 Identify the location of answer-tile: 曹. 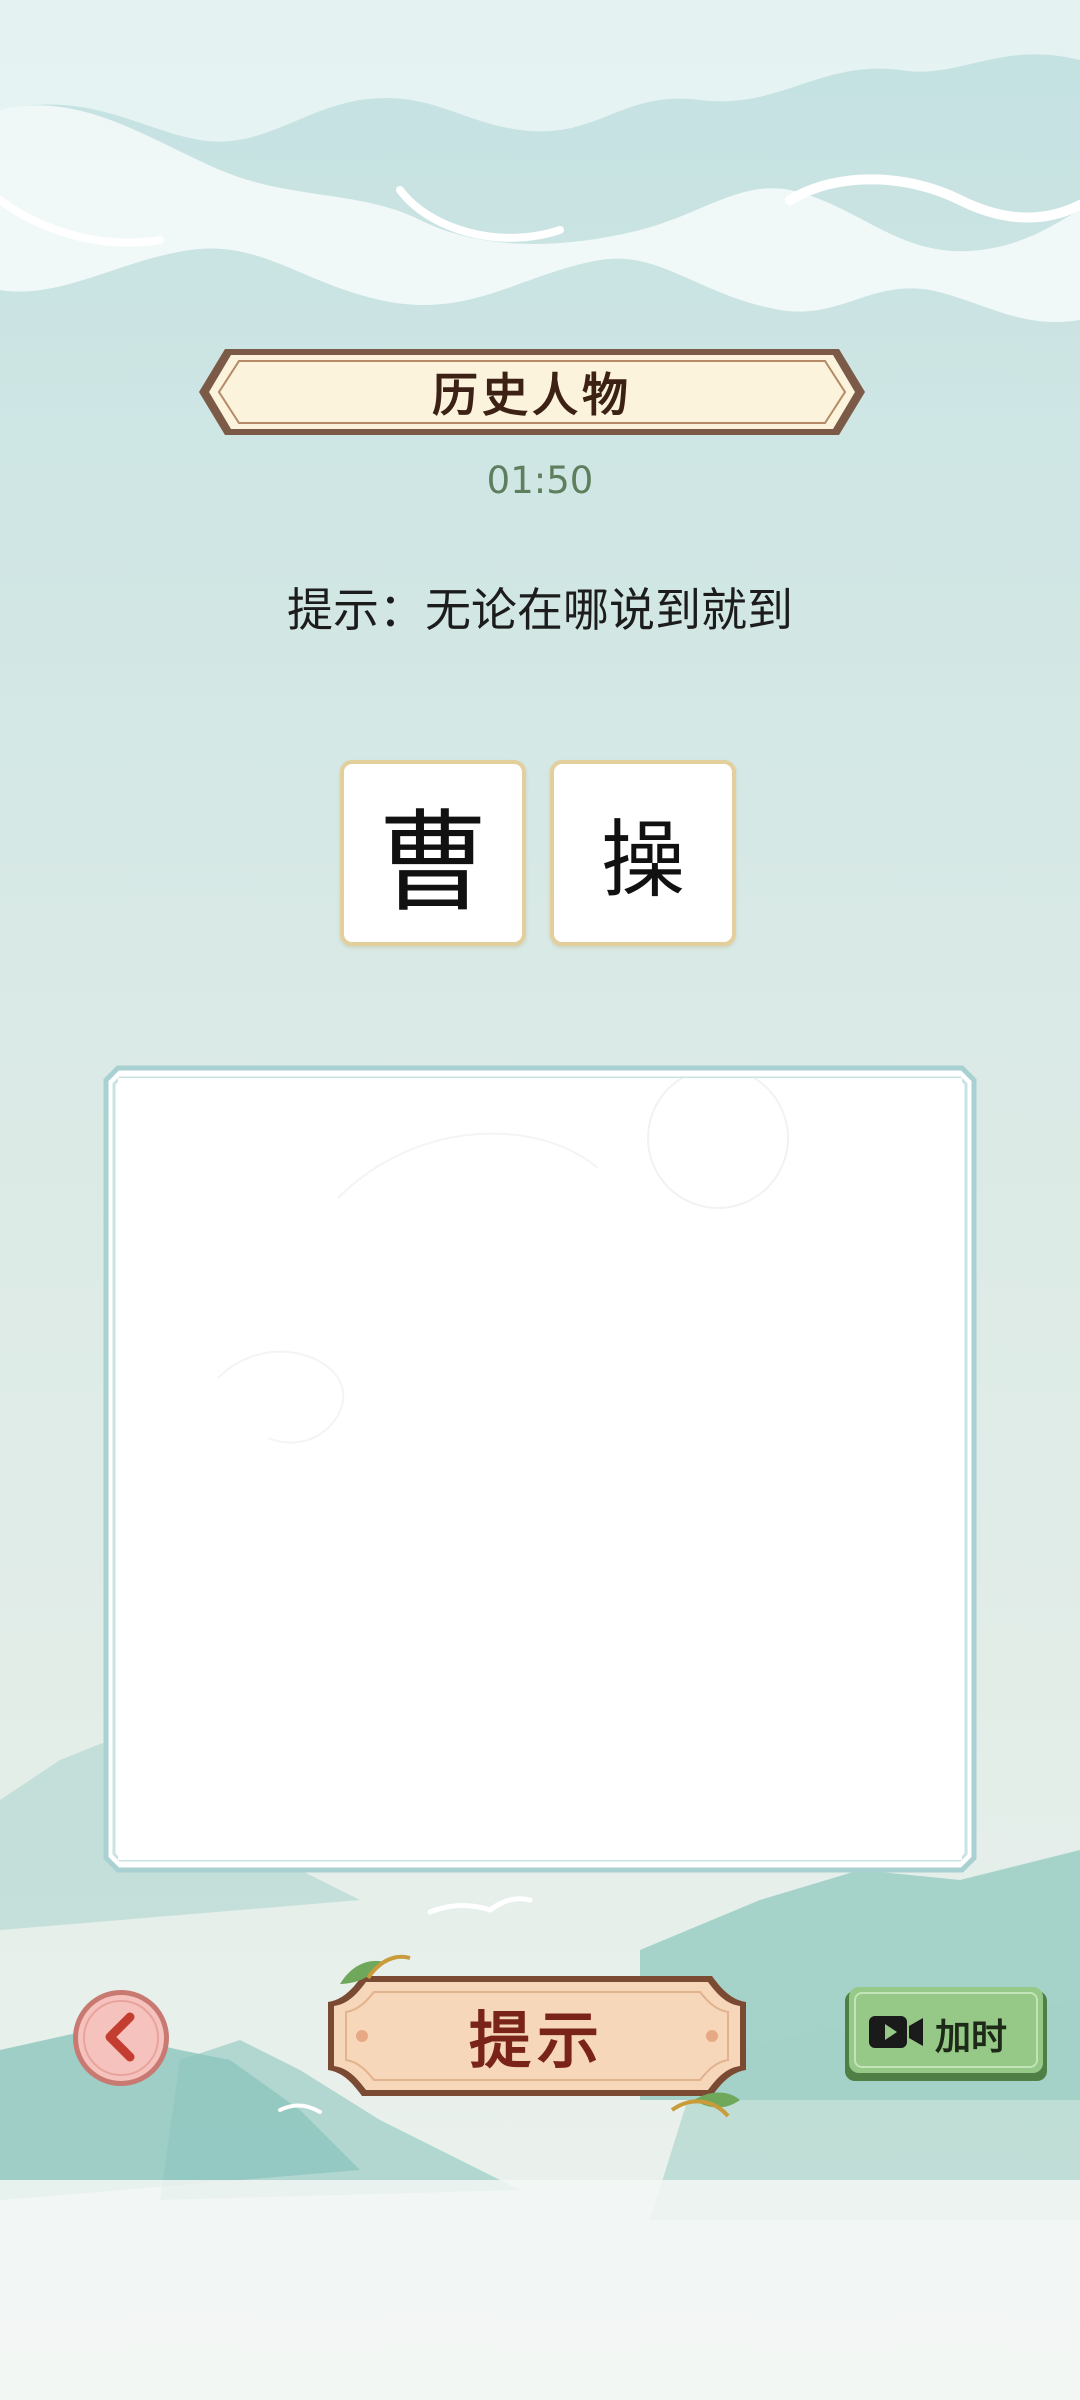
(433, 853).